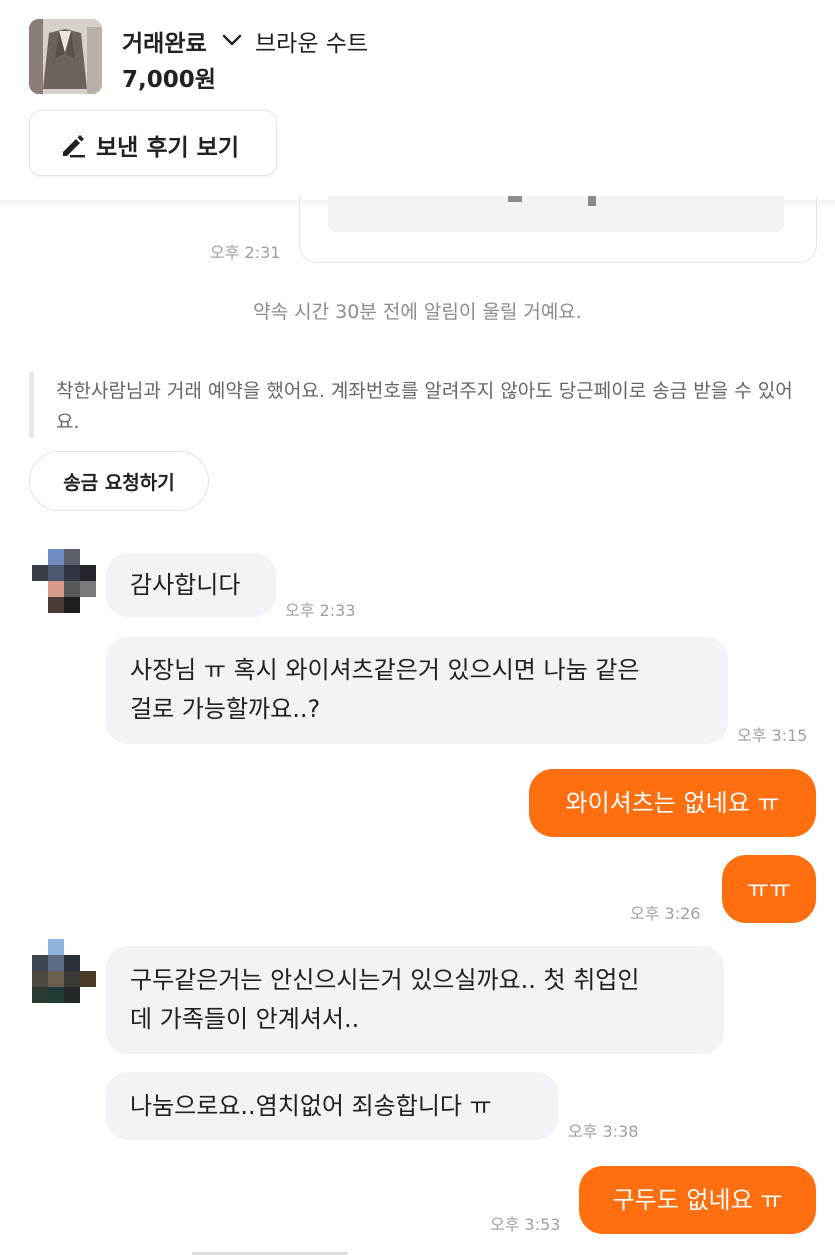 This screenshot has width=835, height=1255. Describe the element at coordinates (772, 735) in the screenshot. I see `message-time: 오후 3:15` at that location.